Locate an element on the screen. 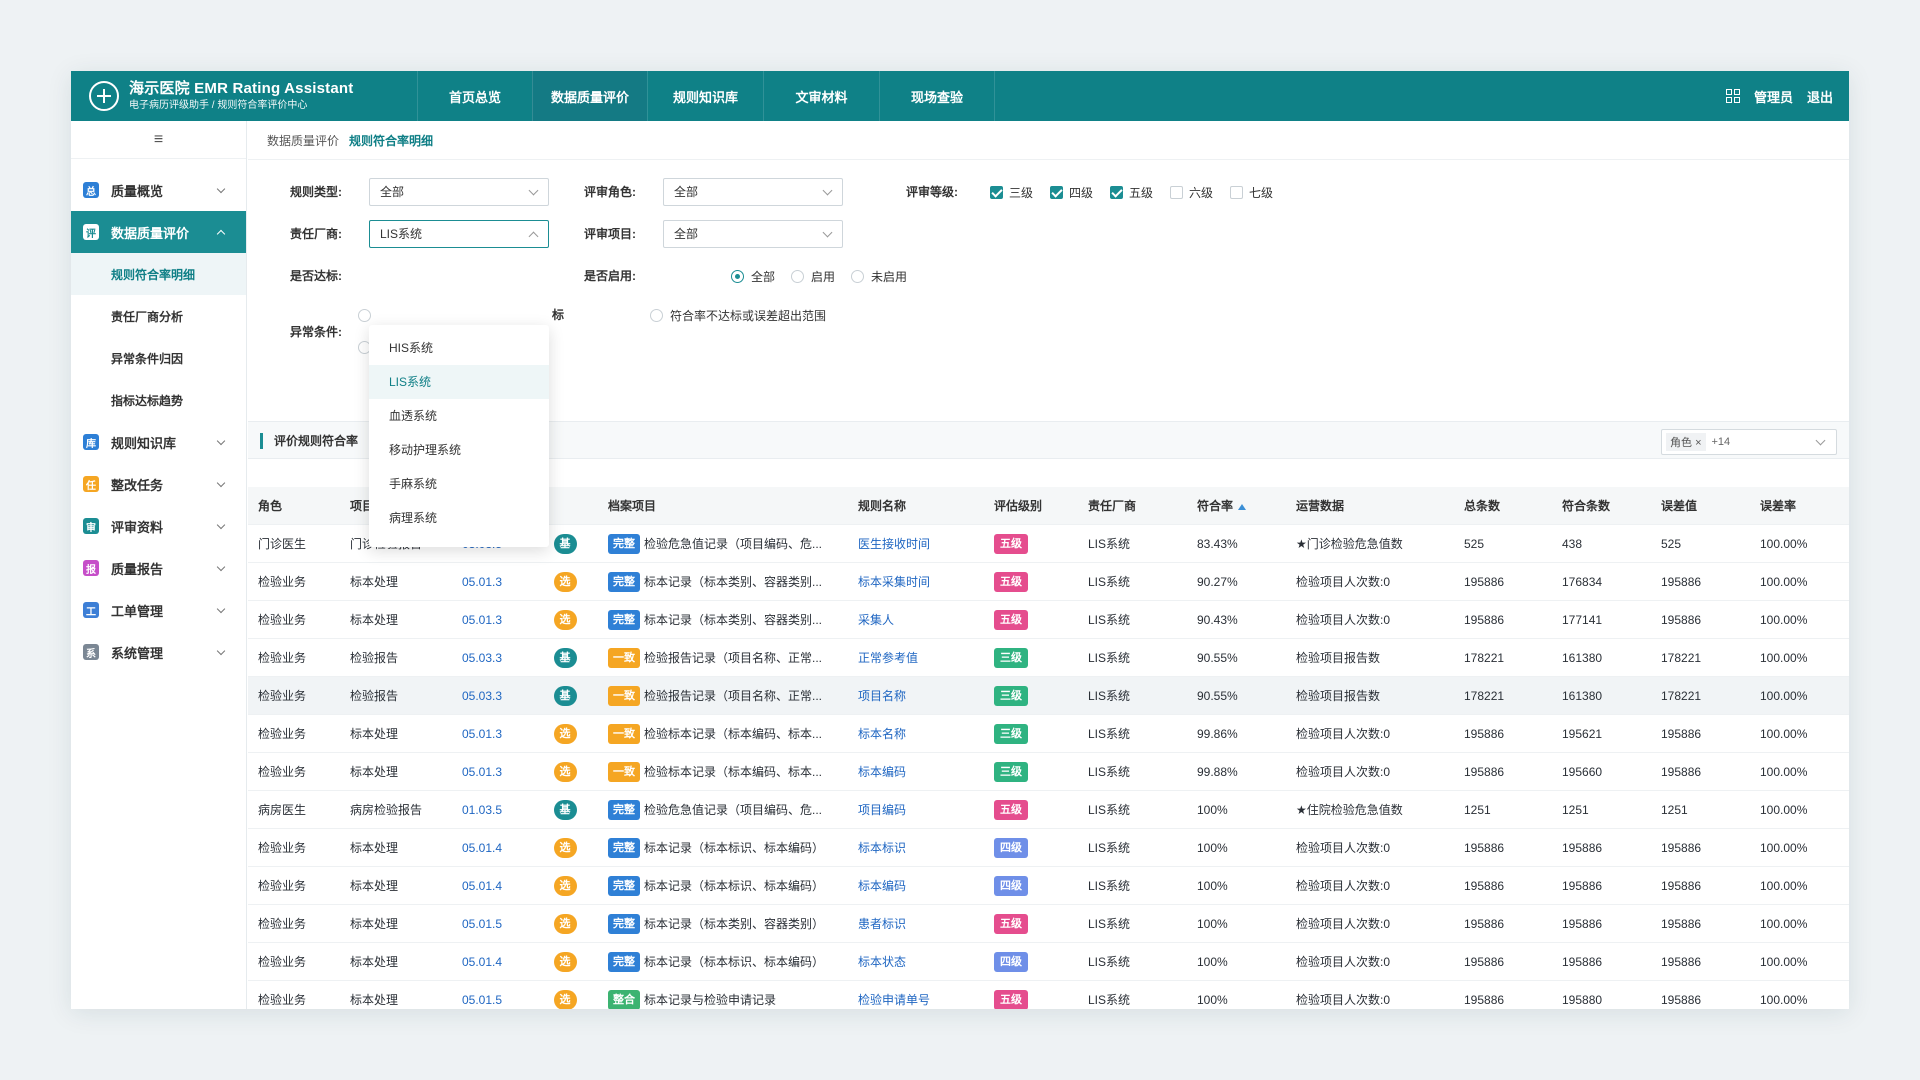  sidebar-item-reports: 报质量报告 is located at coordinates (158, 568).